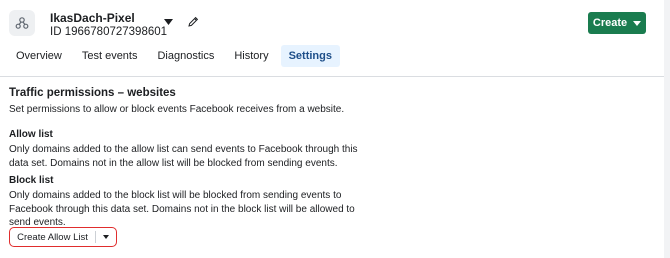 The width and height of the screenshot is (670, 258). What do you see at coordinates (310, 56) in the screenshot?
I see `tab-settings: Settings` at bounding box center [310, 56].